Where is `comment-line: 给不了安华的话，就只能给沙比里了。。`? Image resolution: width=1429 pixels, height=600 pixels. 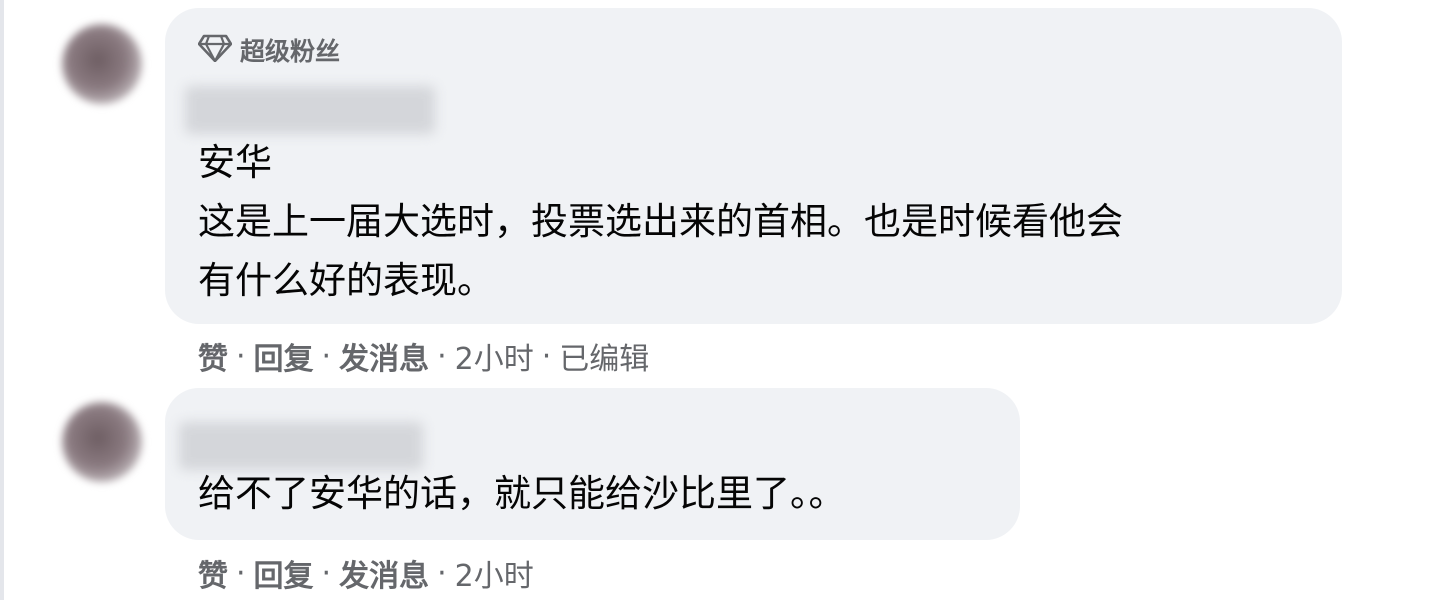
comment-line: 给不了安华的话，就只能给沙比里了。。 is located at coordinates (522, 493).